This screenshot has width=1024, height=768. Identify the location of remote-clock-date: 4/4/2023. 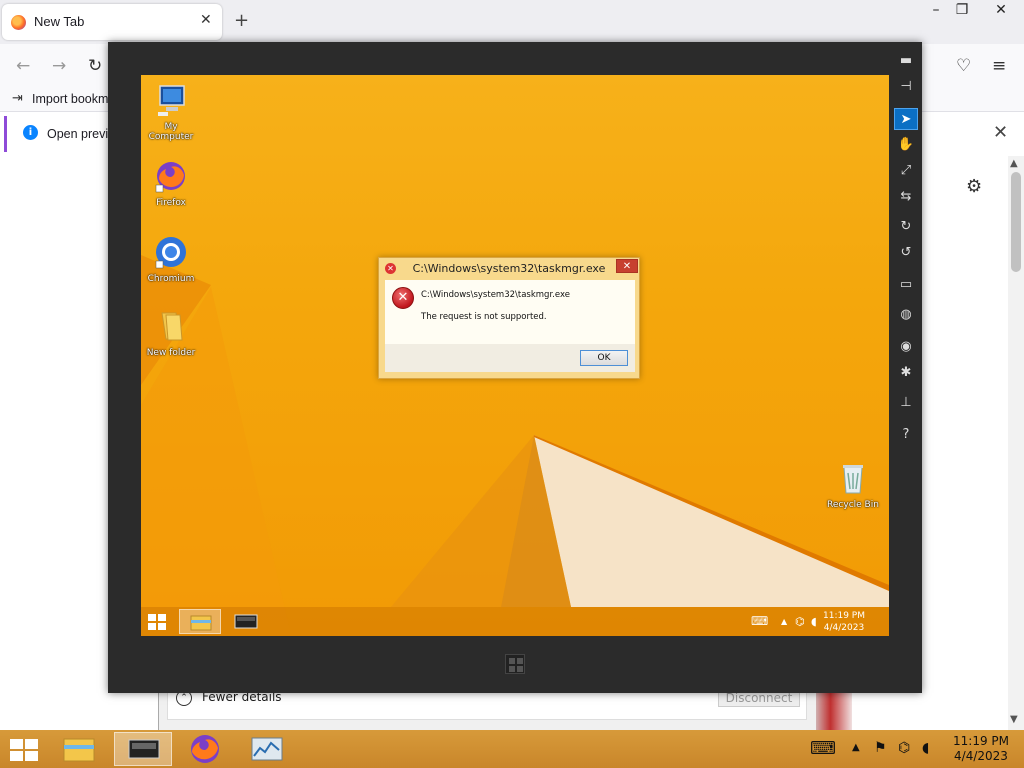
(844, 628).